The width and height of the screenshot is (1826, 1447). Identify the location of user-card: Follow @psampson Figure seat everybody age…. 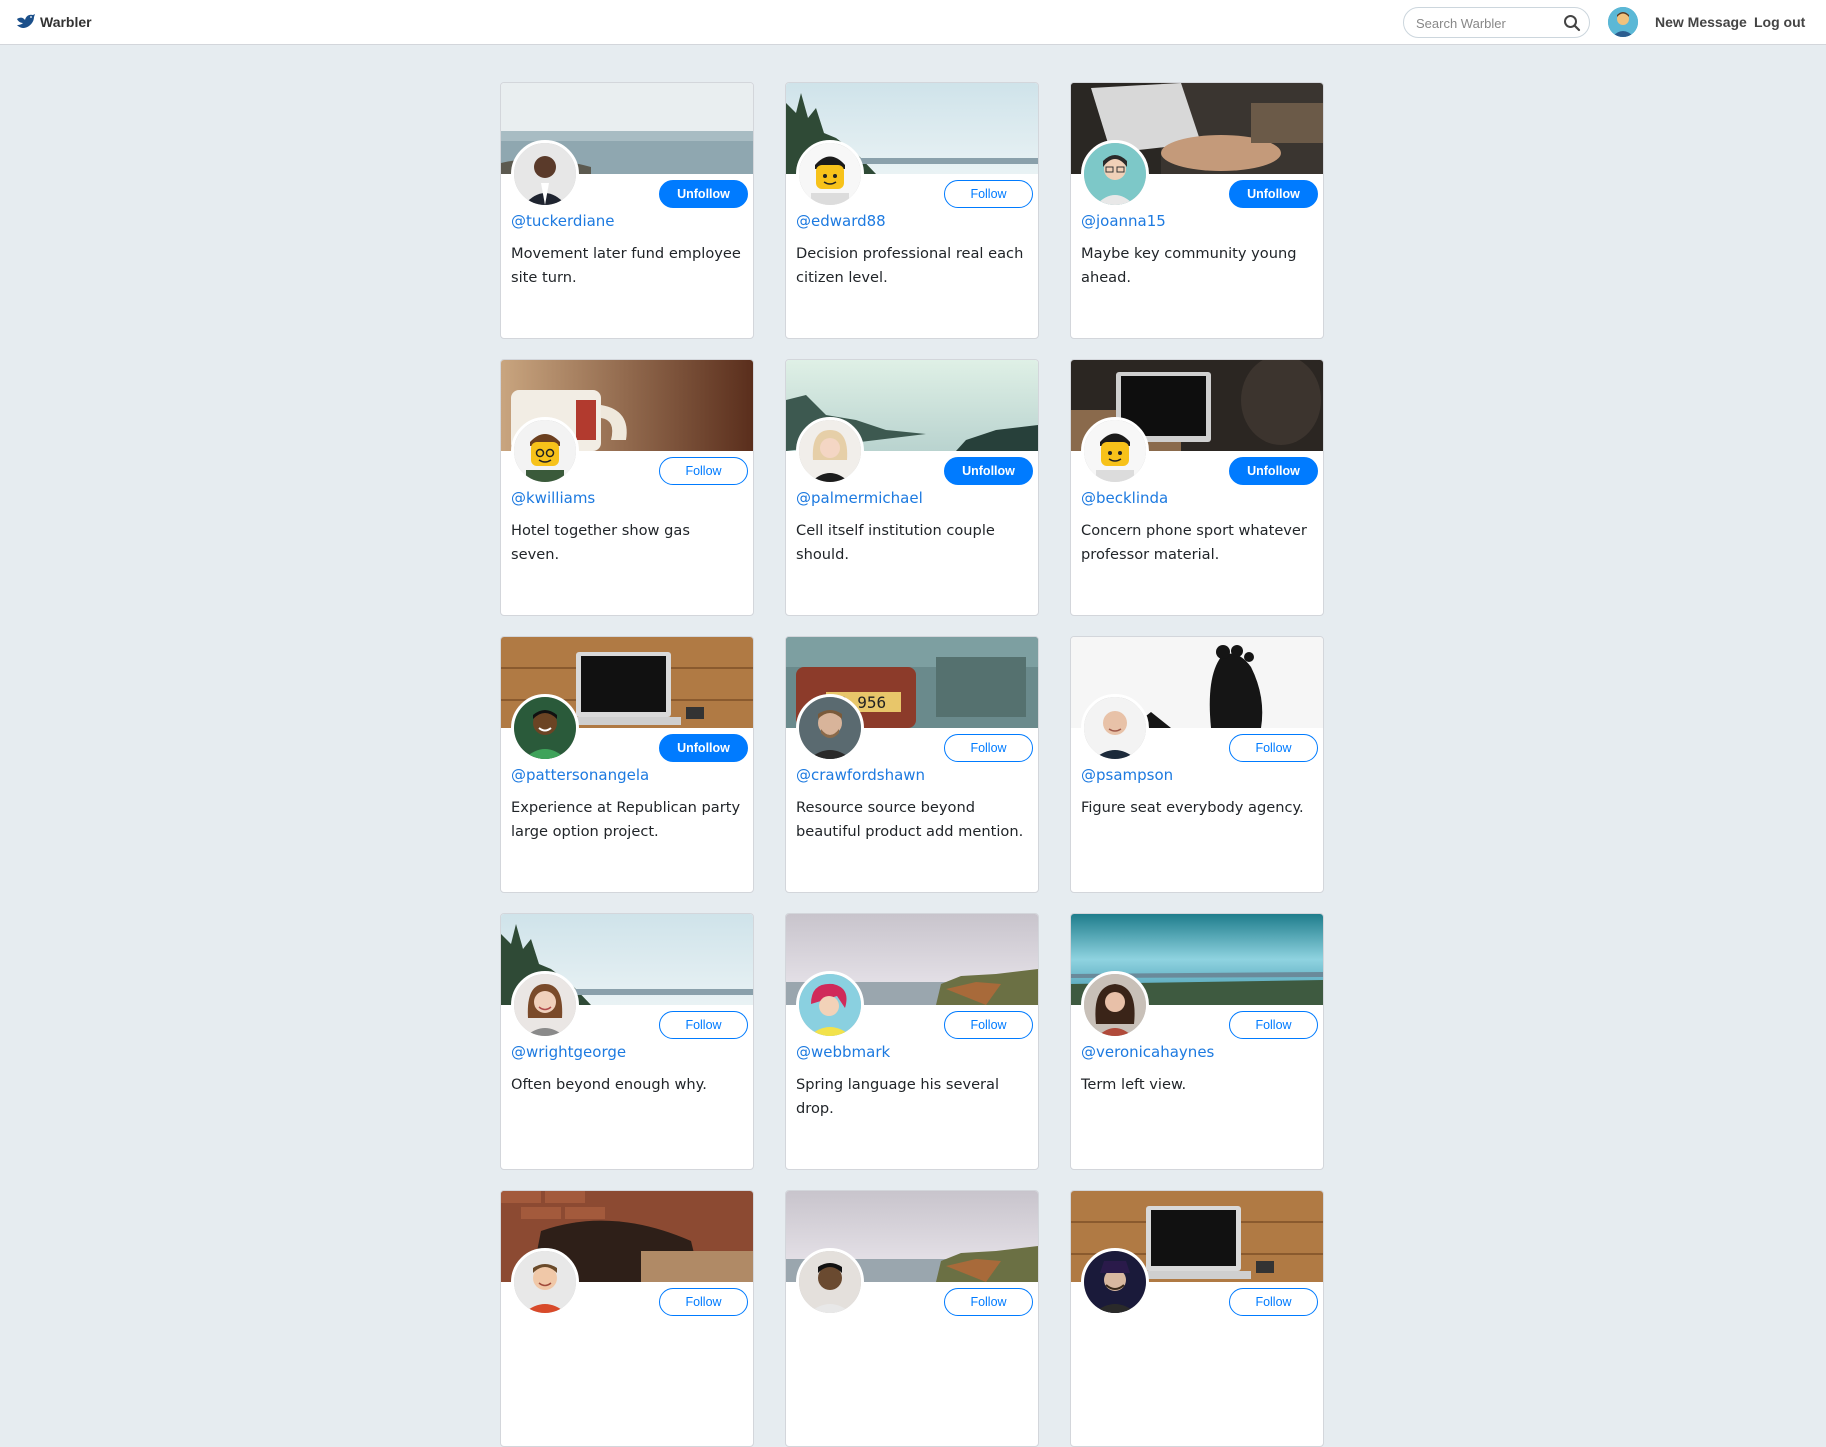
(1197, 764).